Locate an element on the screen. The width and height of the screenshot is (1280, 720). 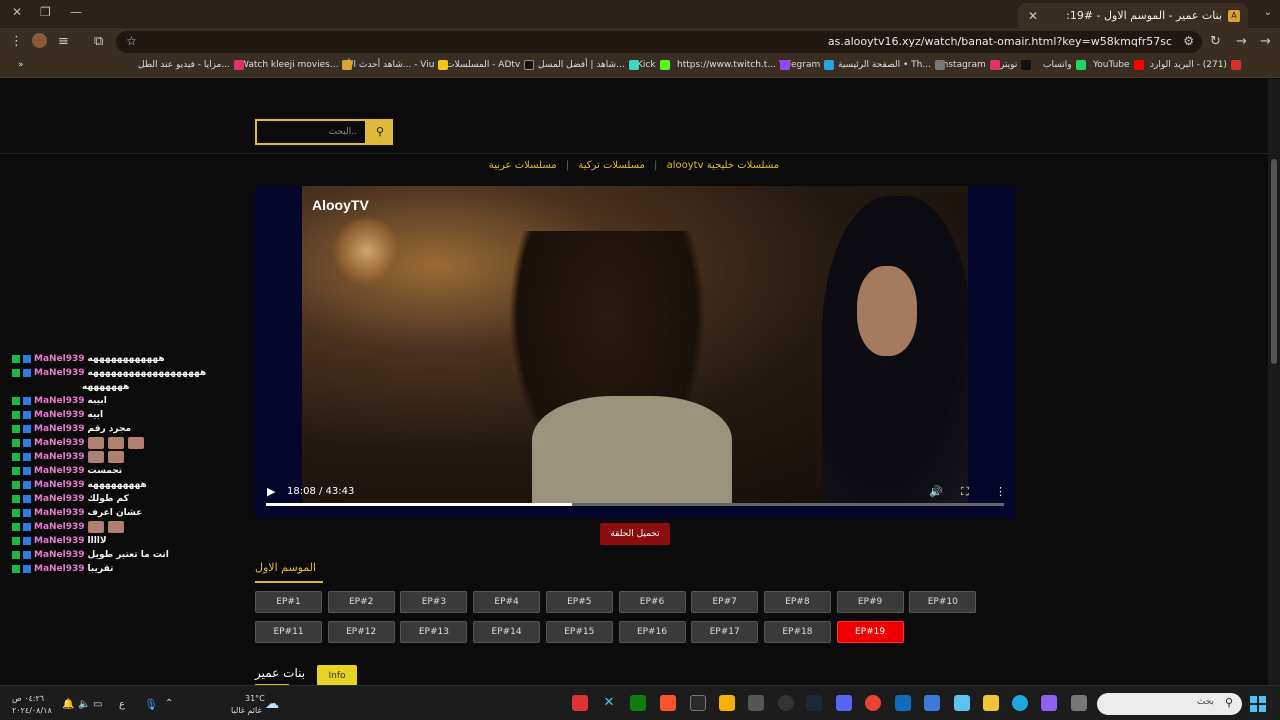
episode-button: EP#8 is located at coordinates (797, 602).